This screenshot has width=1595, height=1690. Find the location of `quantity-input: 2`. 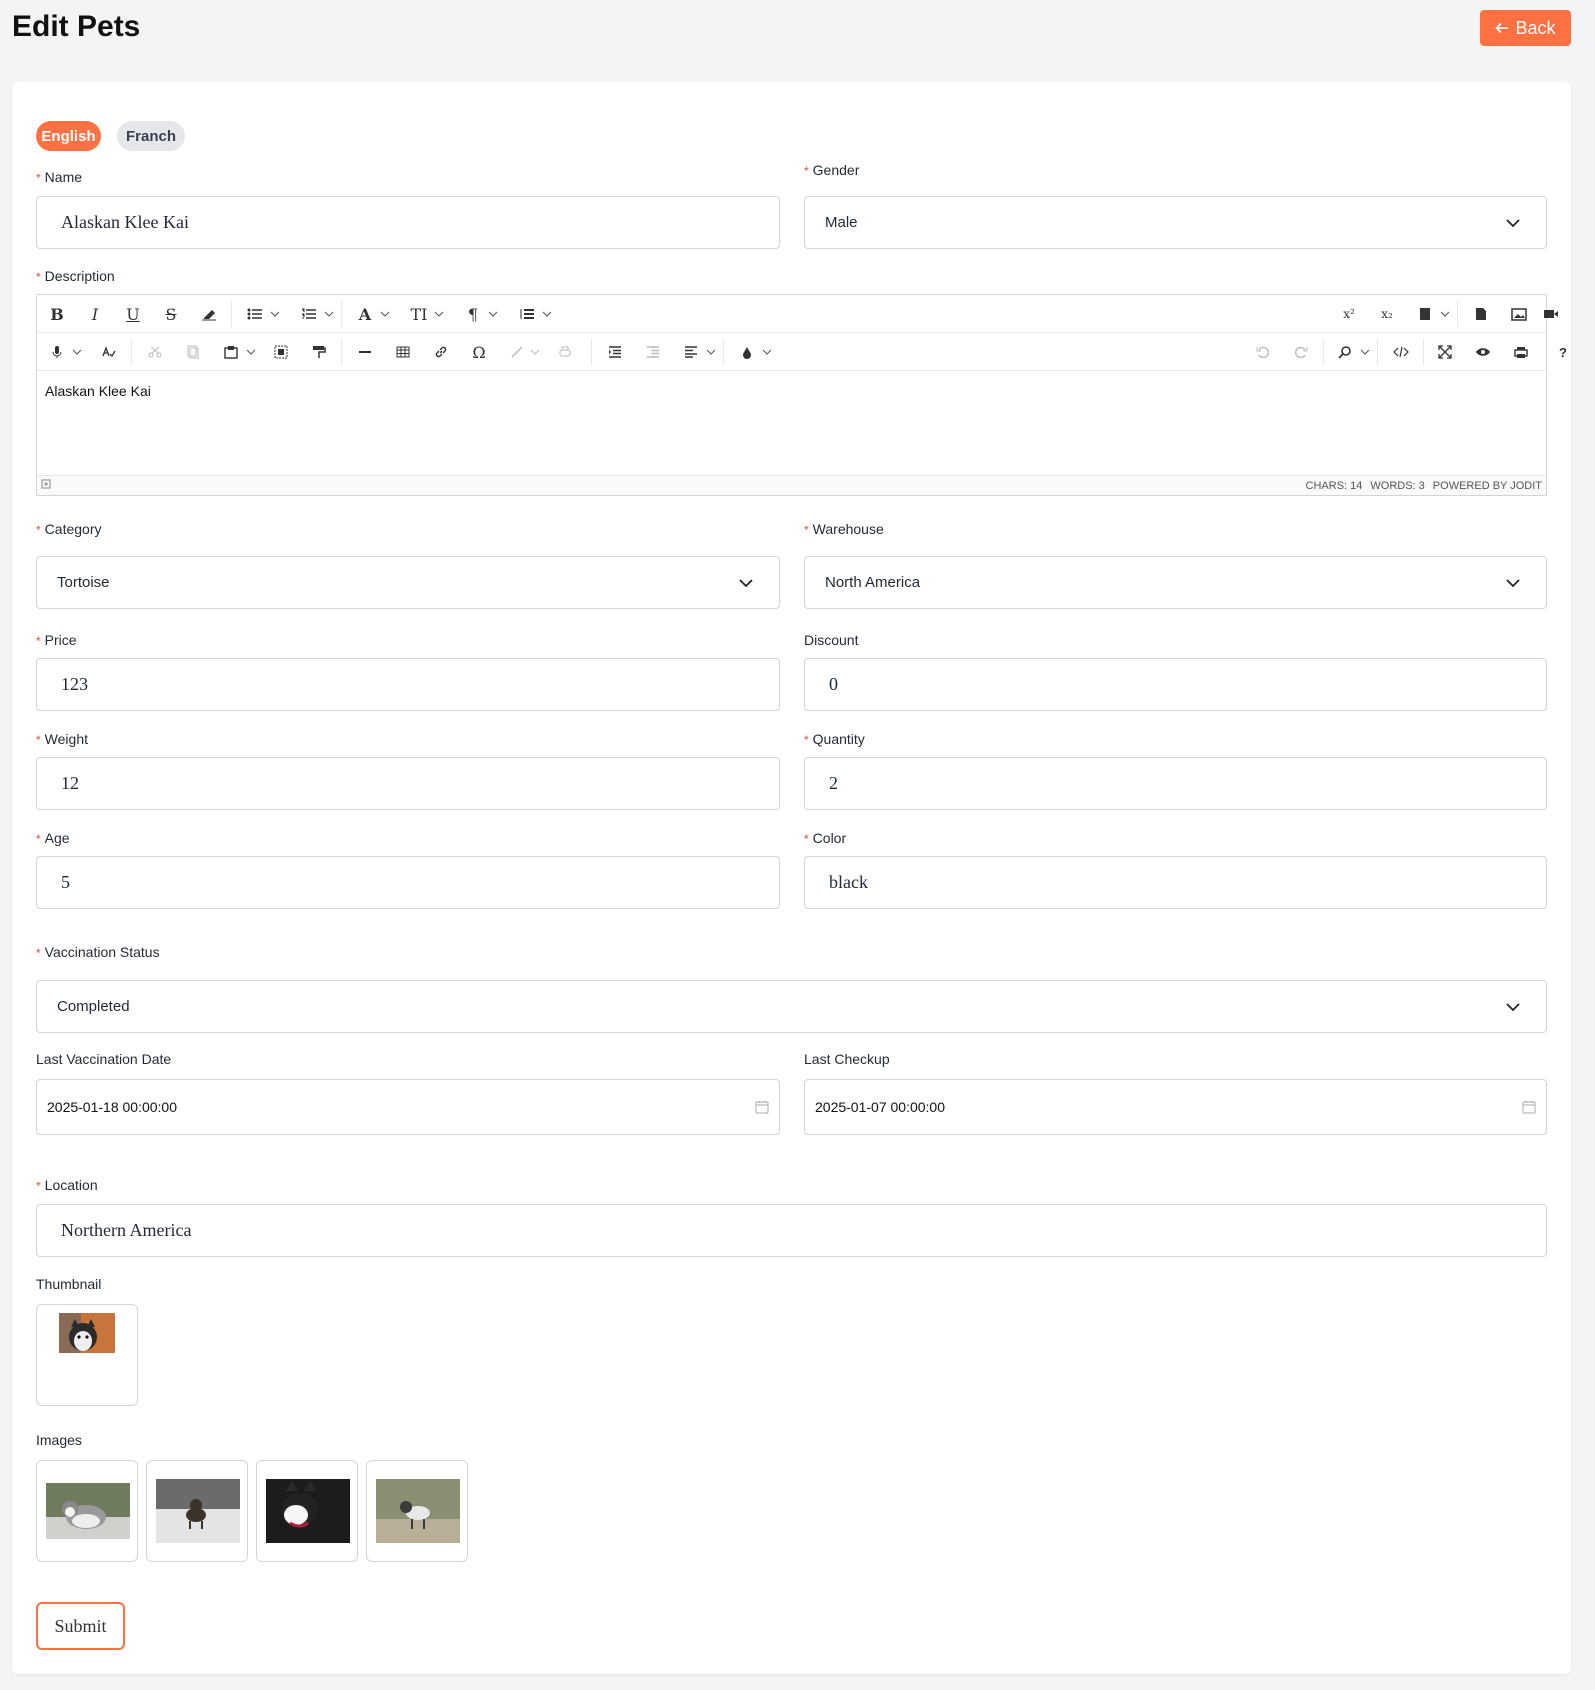

quantity-input: 2 is located at coordinates (1175, 783).